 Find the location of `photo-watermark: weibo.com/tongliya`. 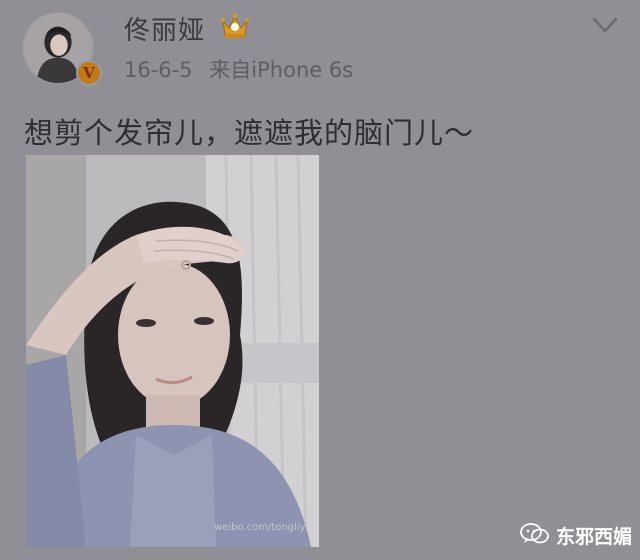

photo-watermark: weibo.com/tongliya is located at coordinates (263, 527).